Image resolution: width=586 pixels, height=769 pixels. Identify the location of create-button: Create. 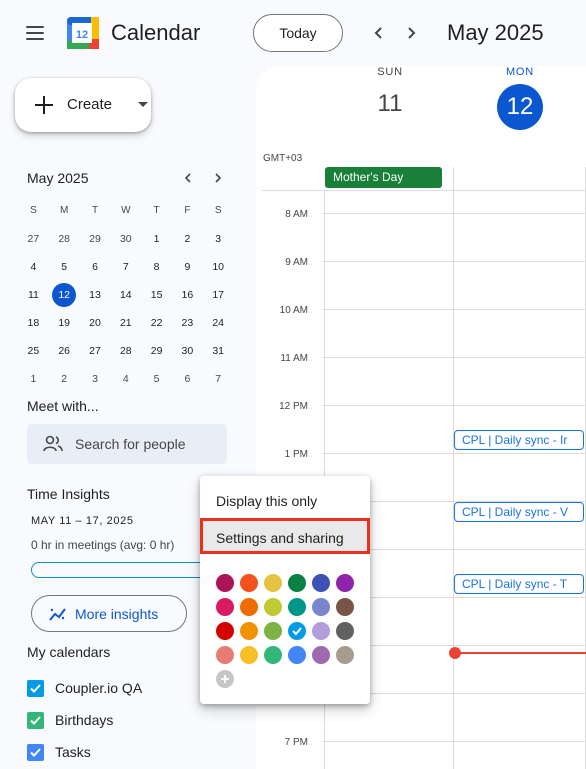
(83, 105).